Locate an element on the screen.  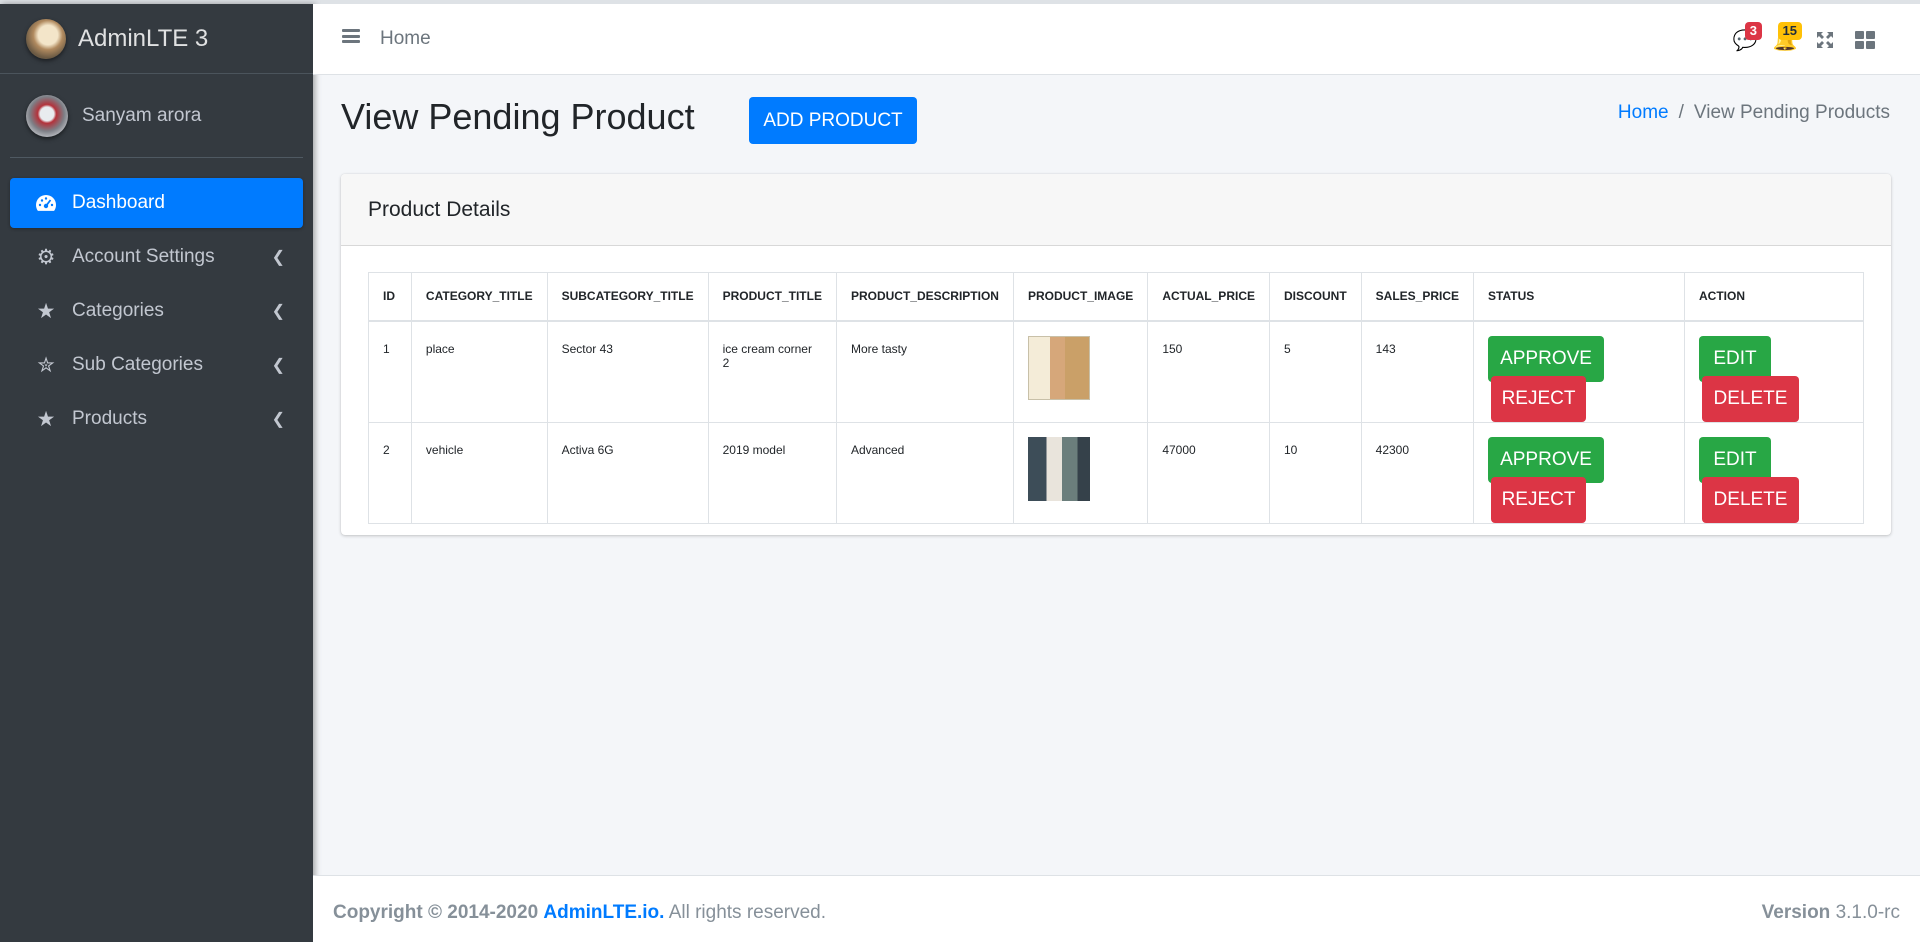
add-product-button: ADD PRODUCT is located at coordinates (833, 120).